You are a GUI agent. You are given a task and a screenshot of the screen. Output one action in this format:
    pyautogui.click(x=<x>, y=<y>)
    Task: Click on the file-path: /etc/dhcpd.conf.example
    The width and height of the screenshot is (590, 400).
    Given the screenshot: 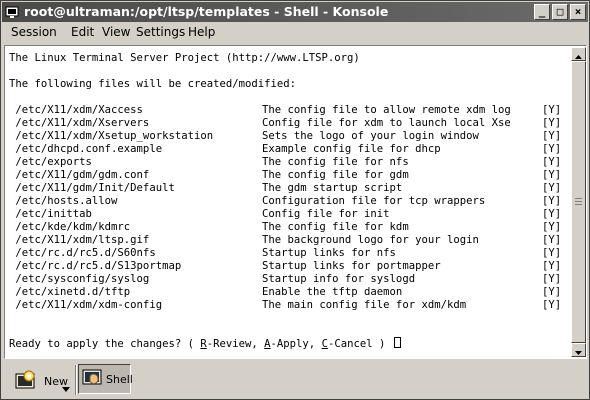 What is the action you would take?
    pyautogui.click(x=86, y=149)
    